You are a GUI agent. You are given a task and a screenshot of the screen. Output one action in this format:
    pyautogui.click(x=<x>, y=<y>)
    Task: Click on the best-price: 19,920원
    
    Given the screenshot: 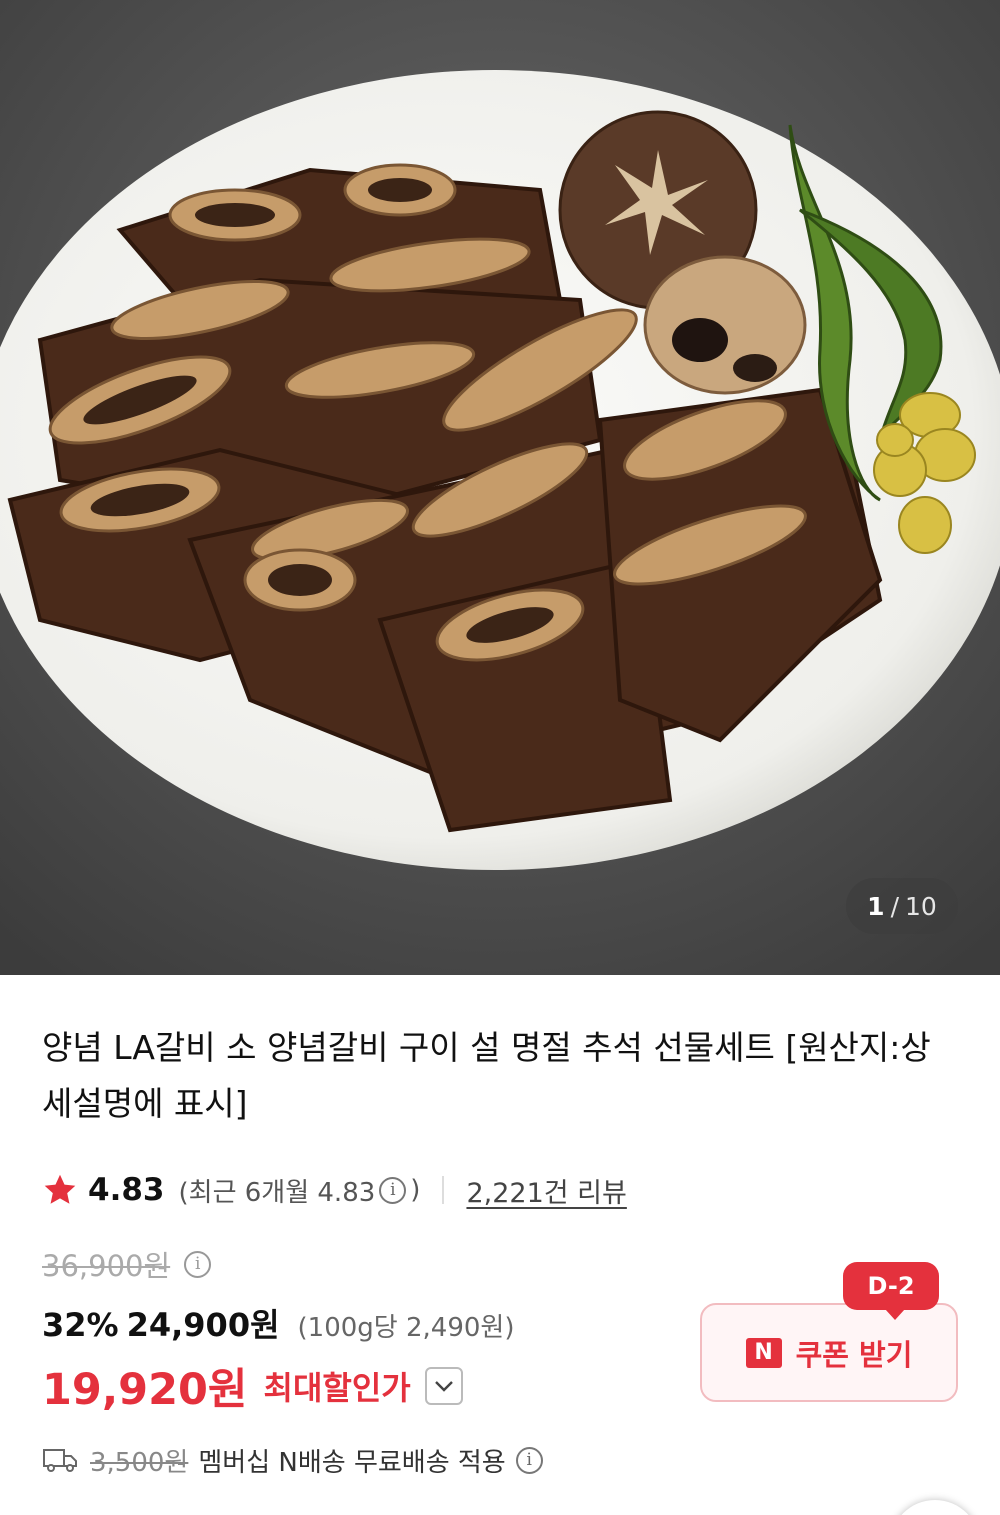 What is the action you would take?
    pyautogui.click(x=145, y=1390)
    